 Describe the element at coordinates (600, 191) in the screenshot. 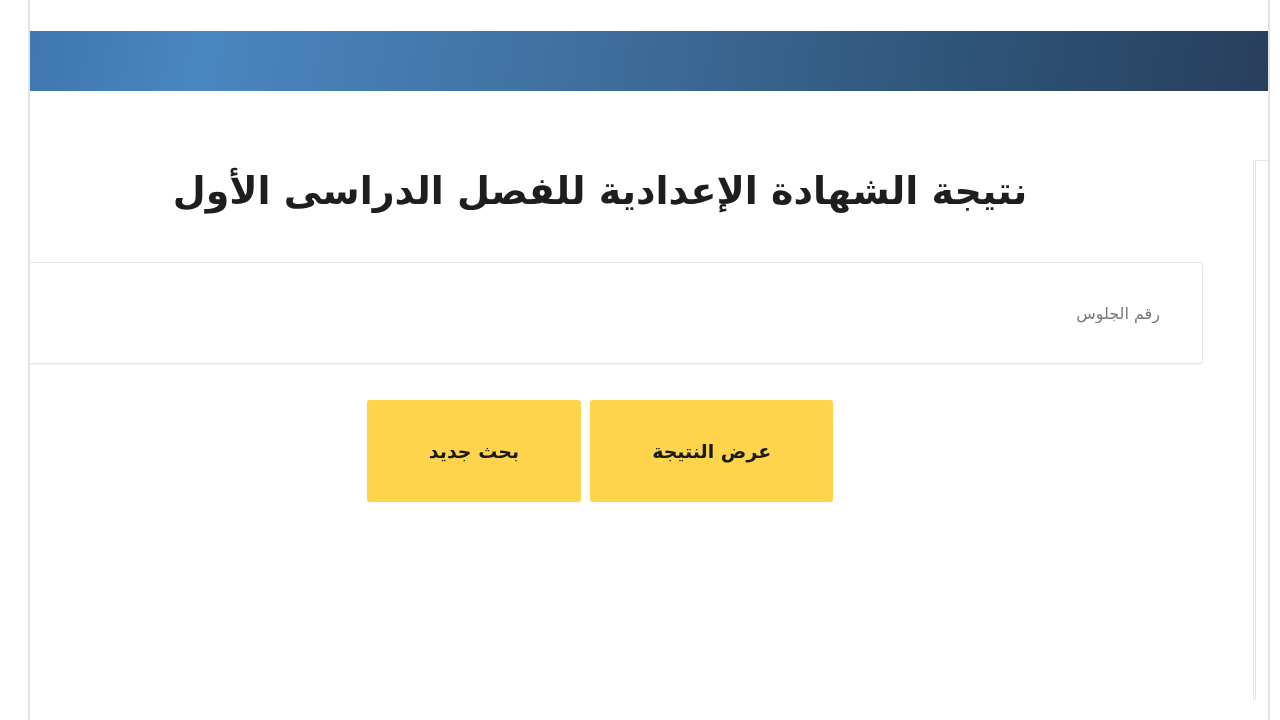

I see `page-title: نتيجة الشهادة الإعدادية للفصل الدراسى الأول` at that location.